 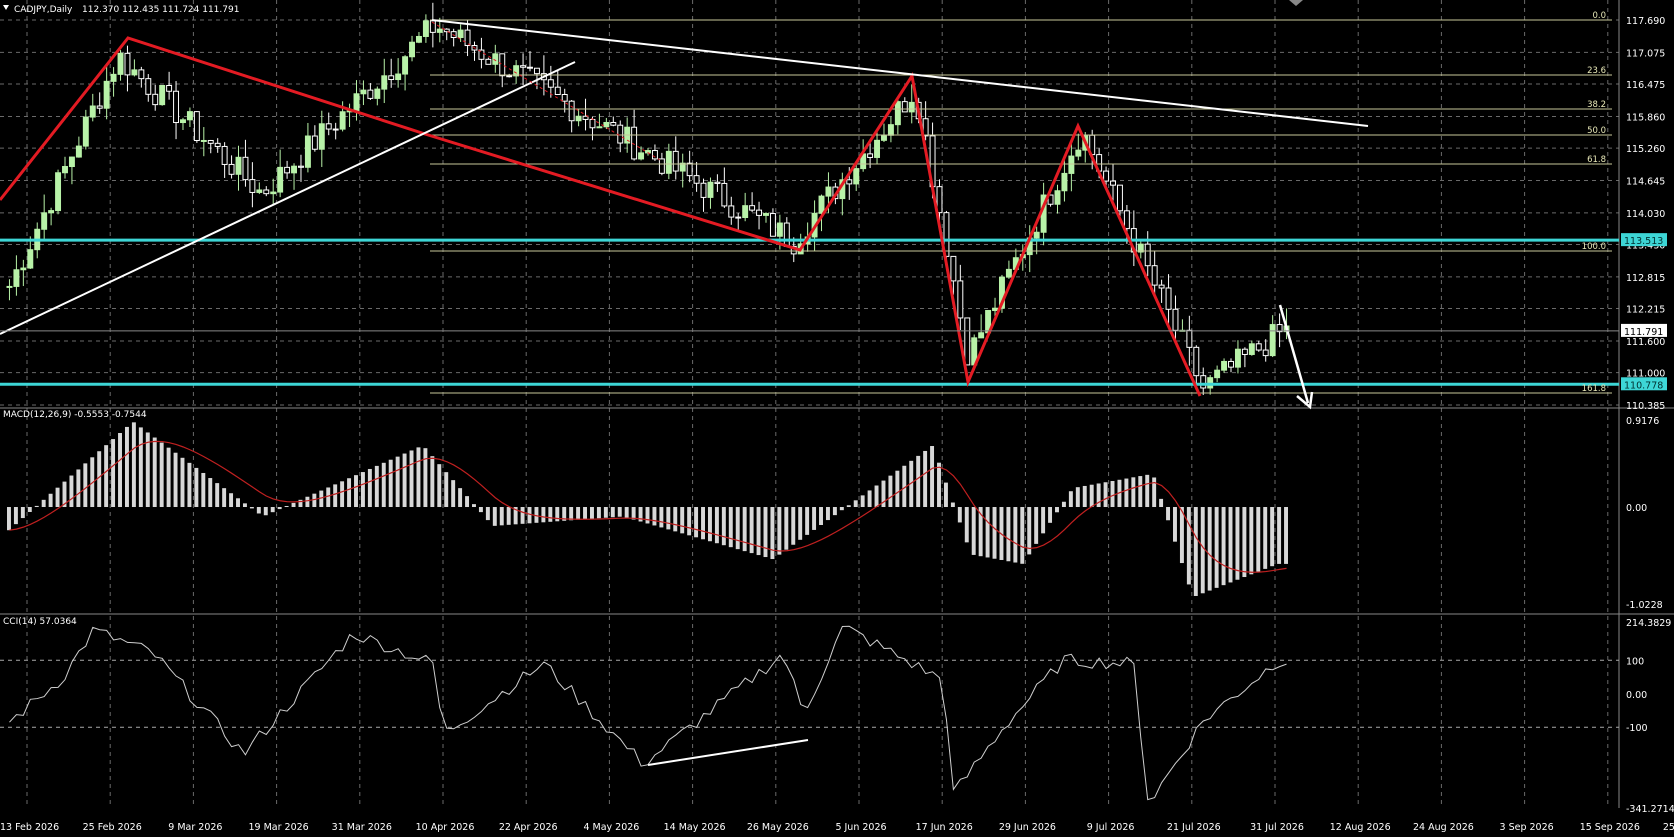 What do you see at coordinates (1194, 827) in the screenshot?
I see `date-axis-label: 21 Jul 2026` at bounding box center [1194, 827].